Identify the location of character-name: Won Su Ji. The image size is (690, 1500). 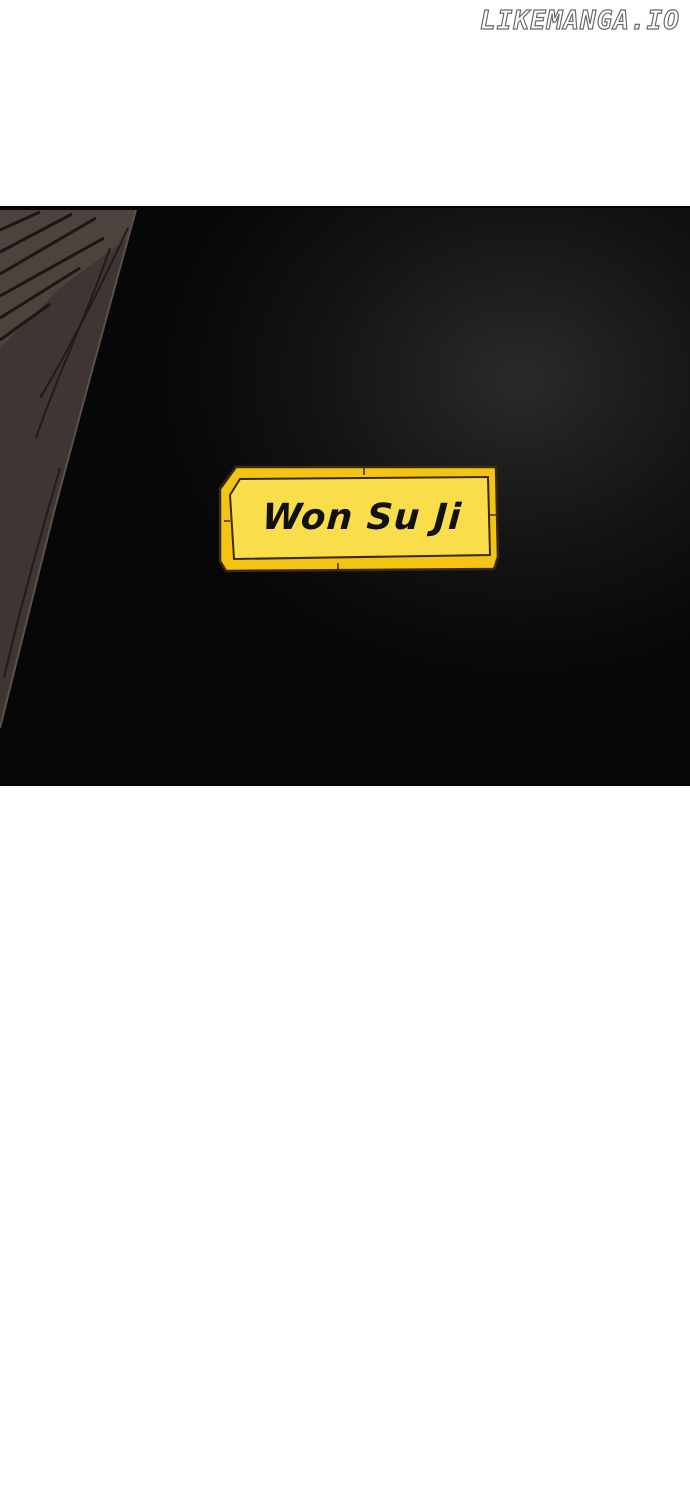
(362, 517).